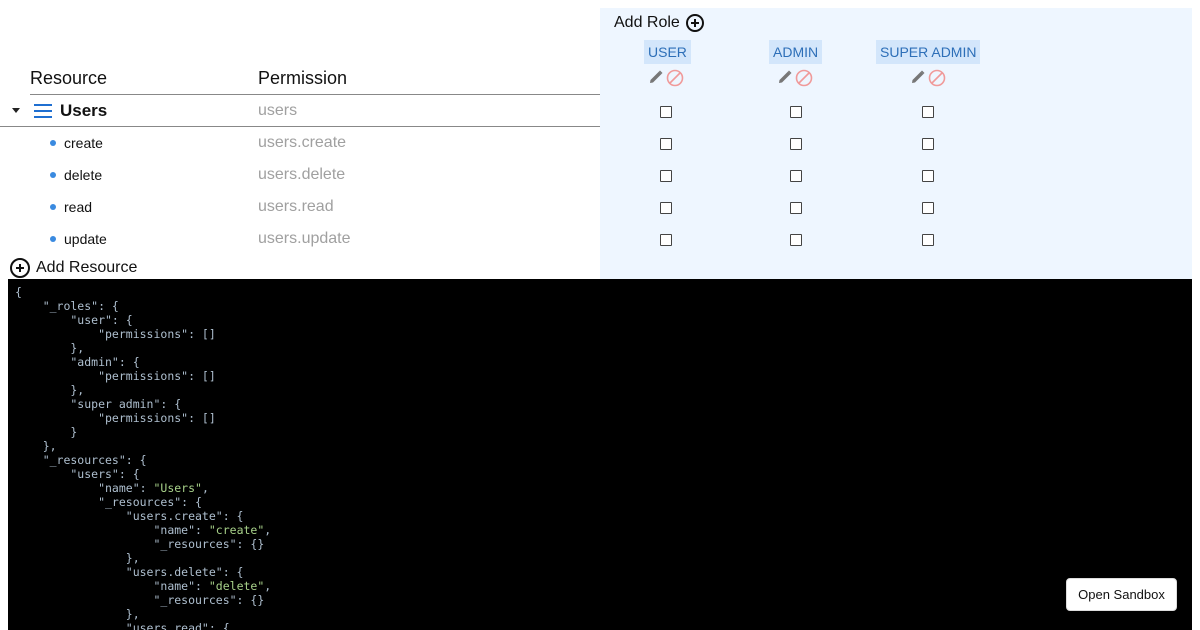 The image size is (1200, 630). I want to click on resource-item-row: delete users.delete, so click(300, 175).